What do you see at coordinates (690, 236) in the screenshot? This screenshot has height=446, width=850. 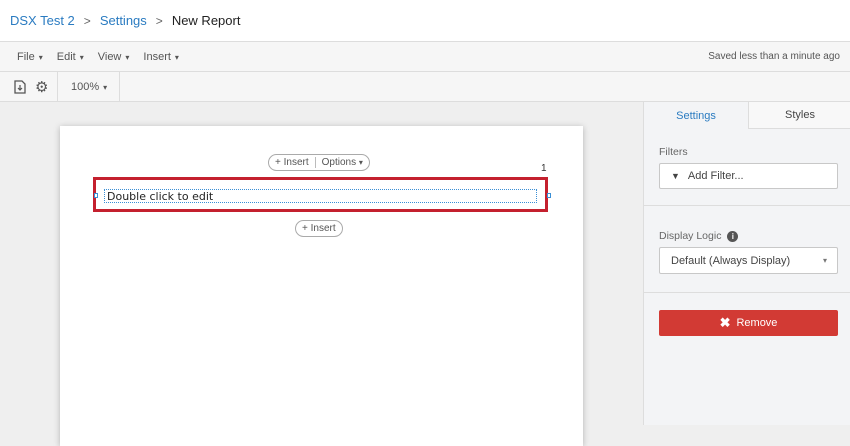 I see `display-logic-text: Display Logic` at bounding box center [690, 236].